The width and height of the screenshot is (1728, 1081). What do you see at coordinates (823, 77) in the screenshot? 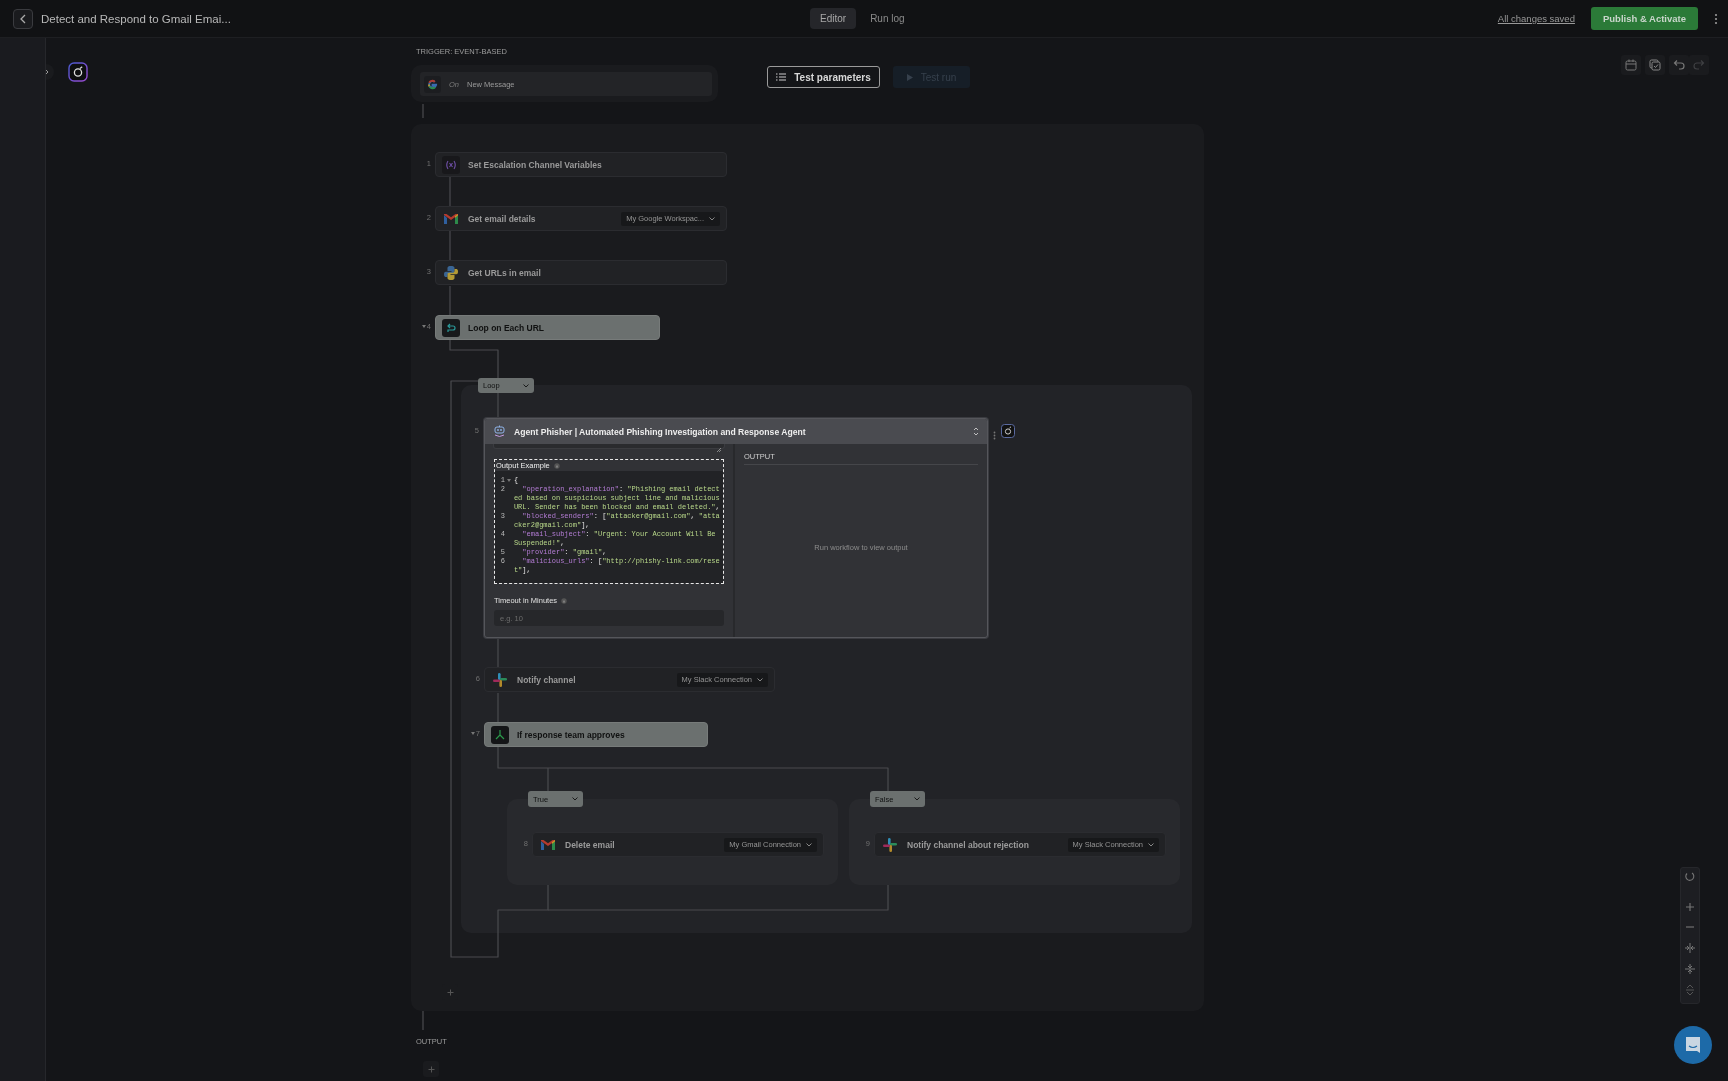
I see `test-parameters-button: Test parameters` at bounding box center [823, 77].